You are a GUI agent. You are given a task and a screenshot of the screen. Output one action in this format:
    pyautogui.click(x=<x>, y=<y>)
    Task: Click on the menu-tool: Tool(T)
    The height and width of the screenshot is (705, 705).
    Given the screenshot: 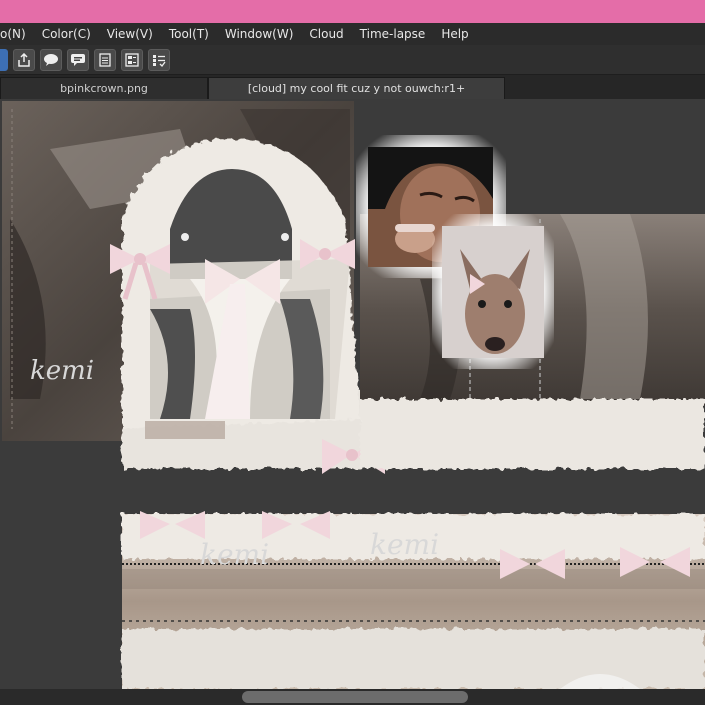 What is the action you would take?
    pyautogui.click(x=189, y=34)
    